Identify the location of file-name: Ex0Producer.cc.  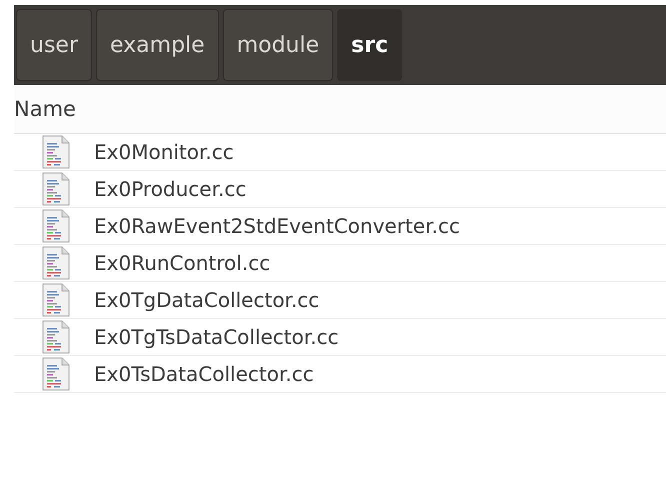
(170, 189).